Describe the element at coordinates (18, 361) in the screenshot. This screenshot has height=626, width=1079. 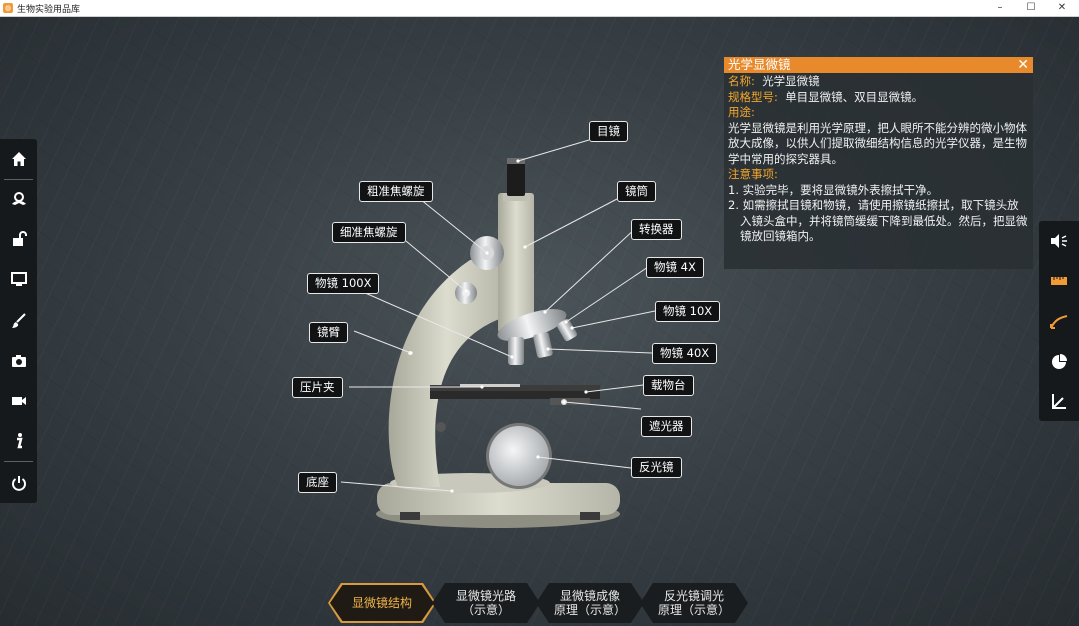
I see `camera-icon` at that location.